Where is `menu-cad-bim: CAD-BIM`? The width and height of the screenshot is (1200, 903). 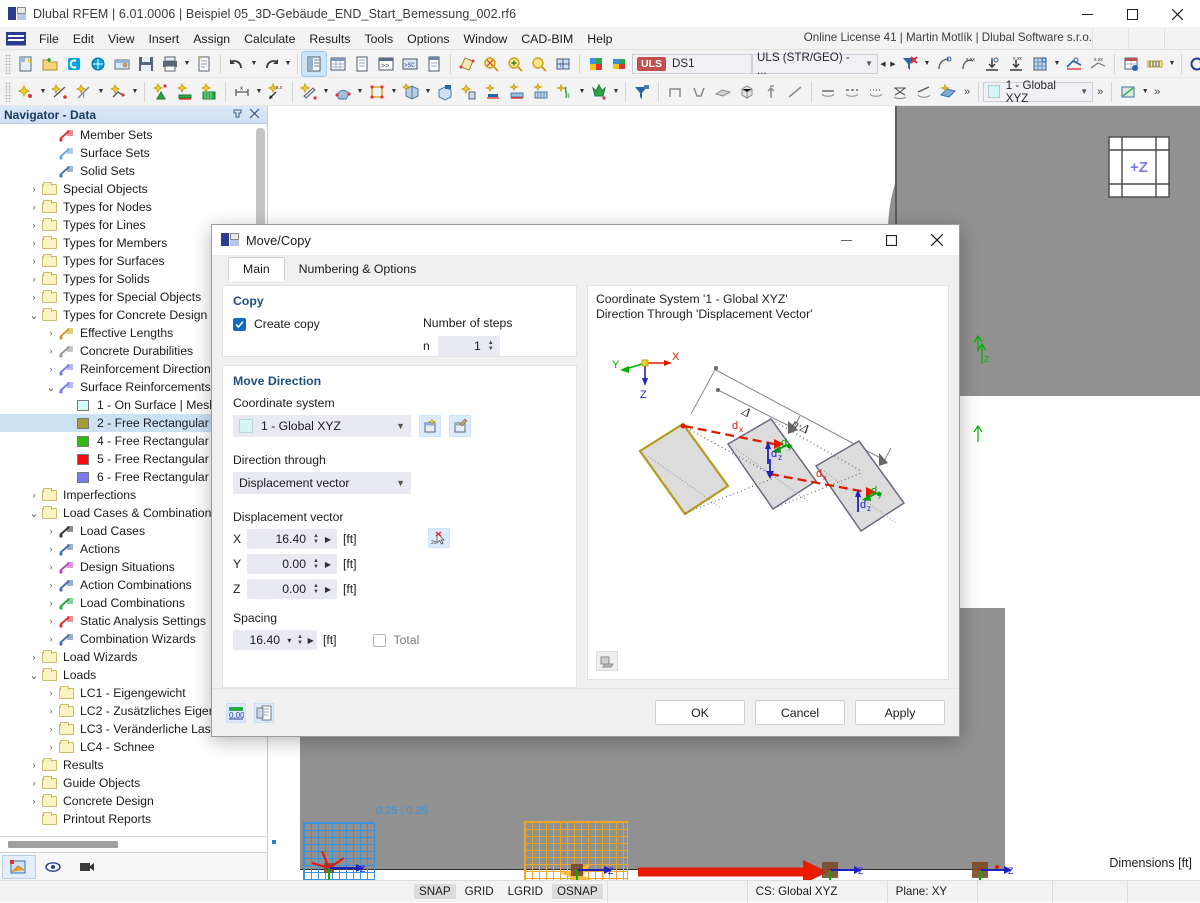 menu-cad-bim: CAD-BIM is located at coordinates (547, 39).